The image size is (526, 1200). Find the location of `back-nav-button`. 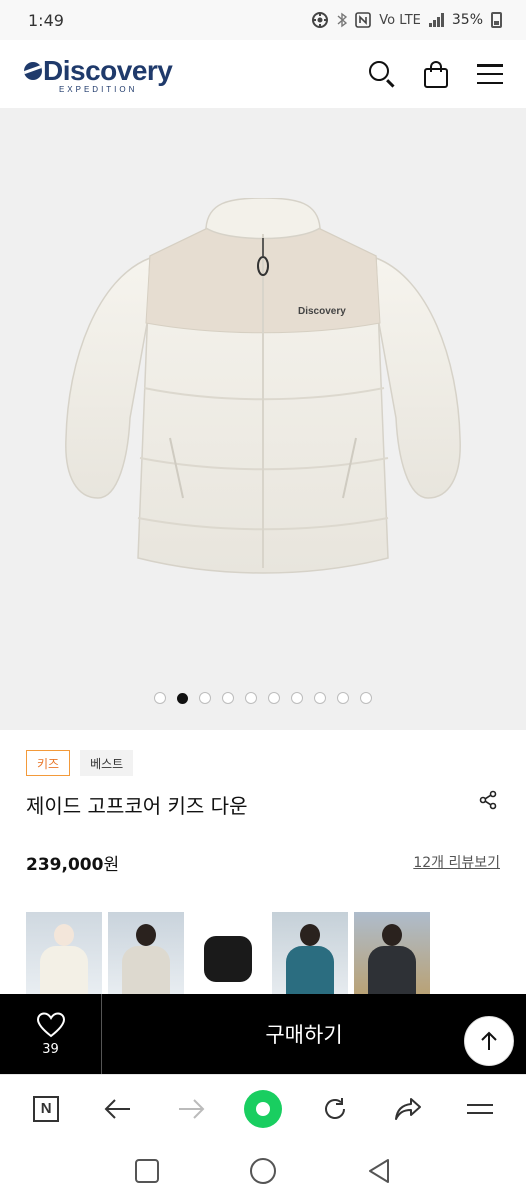

back-nav-button is located at coordinates (379, 1171).